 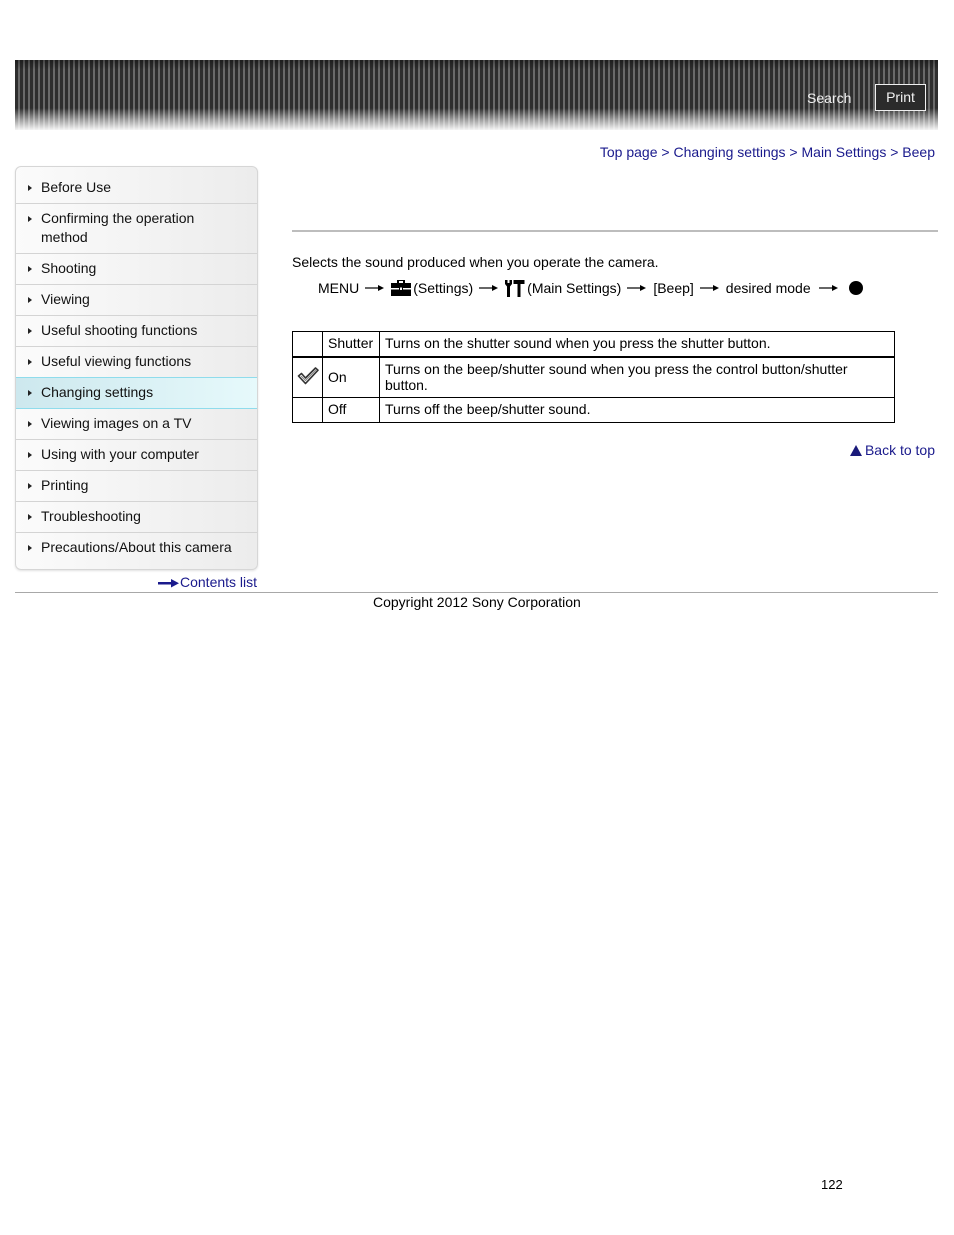 I want to click on footer-divider, so click(x=476, y=592).